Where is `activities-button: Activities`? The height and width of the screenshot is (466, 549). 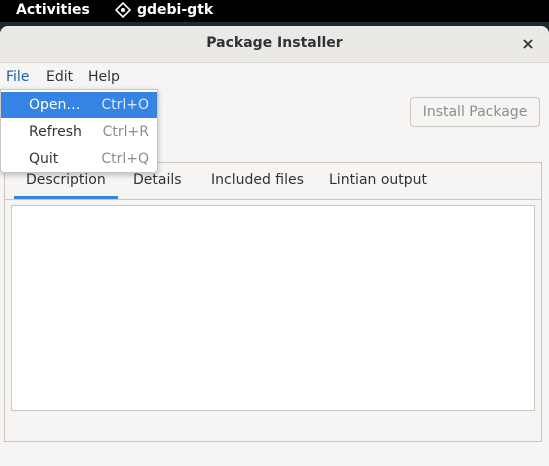
activities-button: Activities is located at coordinates (53, 10).